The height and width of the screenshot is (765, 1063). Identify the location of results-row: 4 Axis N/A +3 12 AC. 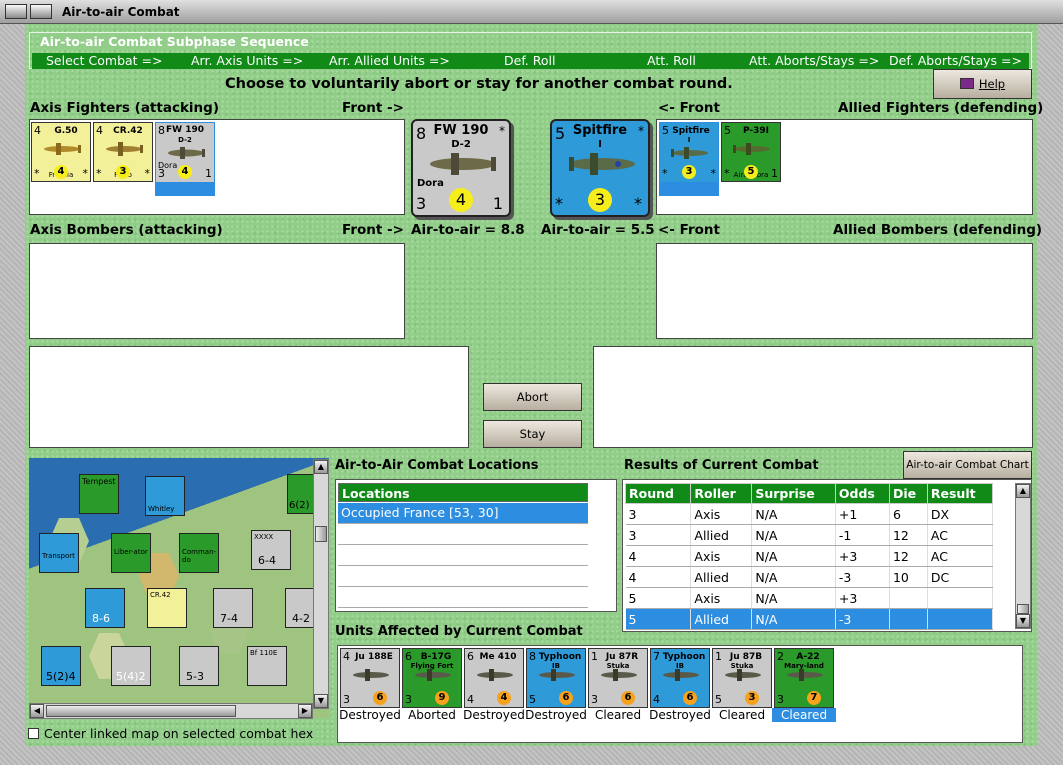
(809, 556).